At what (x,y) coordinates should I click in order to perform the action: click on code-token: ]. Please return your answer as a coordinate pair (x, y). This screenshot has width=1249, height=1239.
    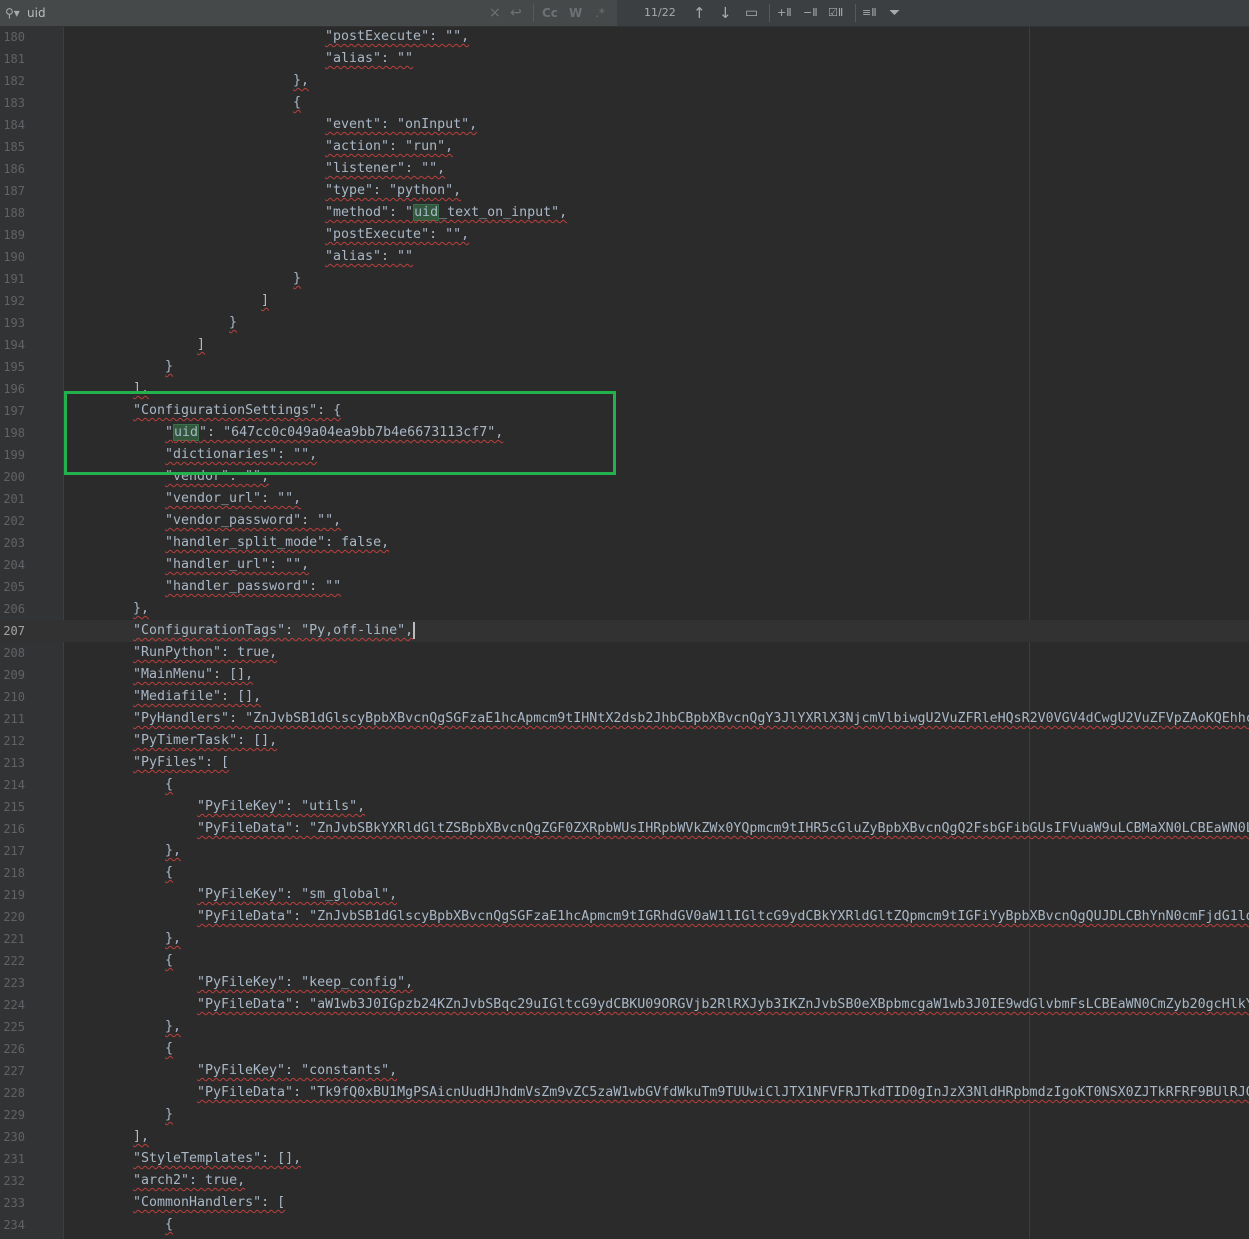
    Looking at the image, I should click on (201, 344).